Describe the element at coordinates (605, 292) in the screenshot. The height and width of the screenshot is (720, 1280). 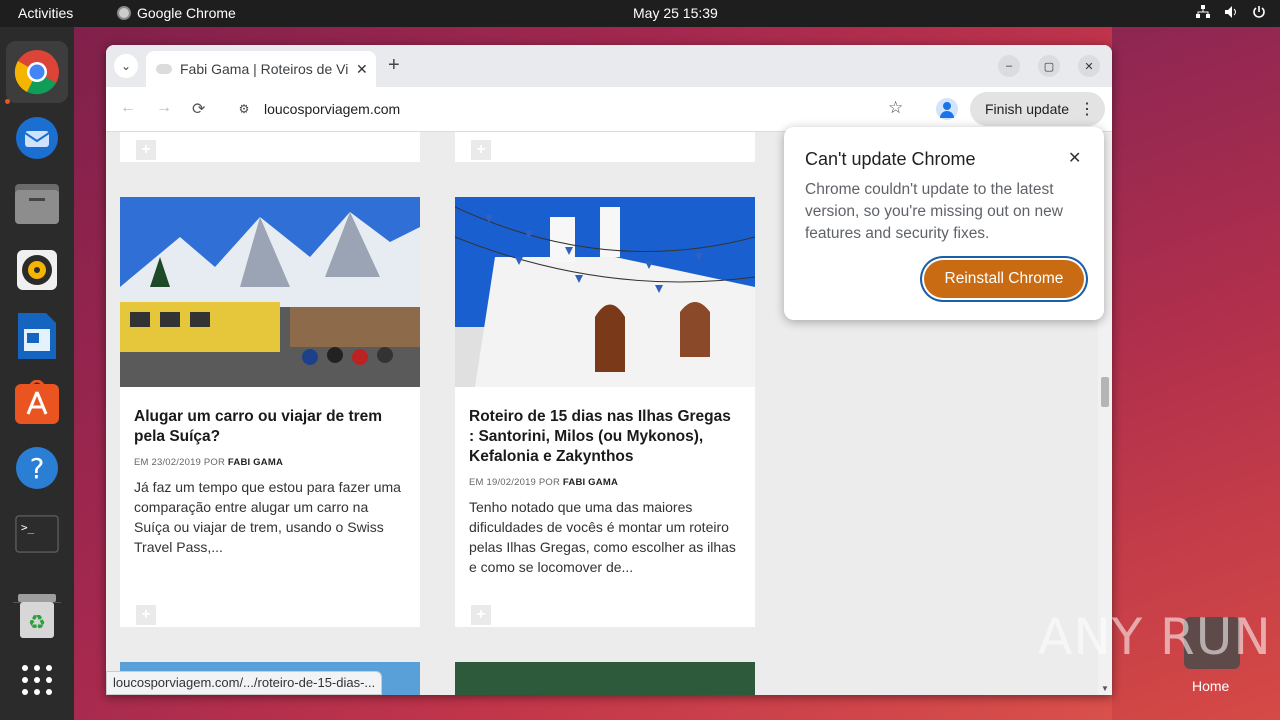
I see `card-image-greek-church` at that location.